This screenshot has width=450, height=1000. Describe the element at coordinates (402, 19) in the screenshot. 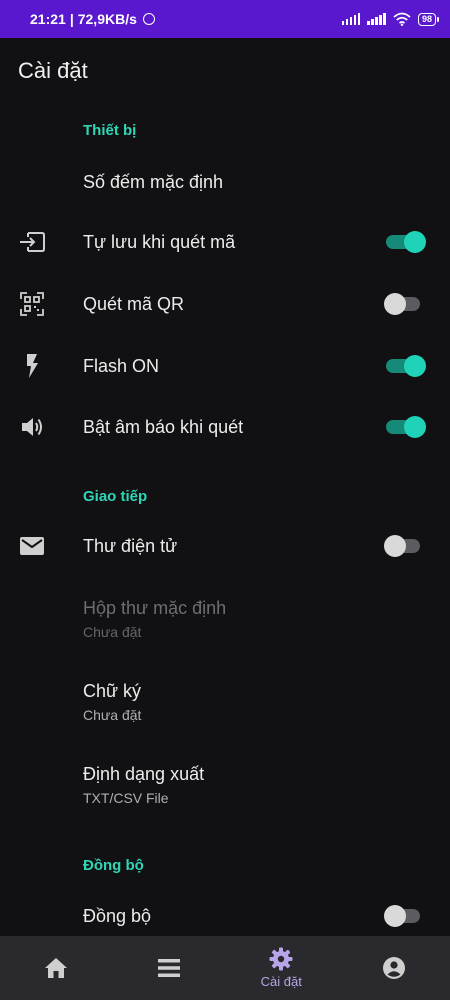

I see `wifi-icon` at that location.